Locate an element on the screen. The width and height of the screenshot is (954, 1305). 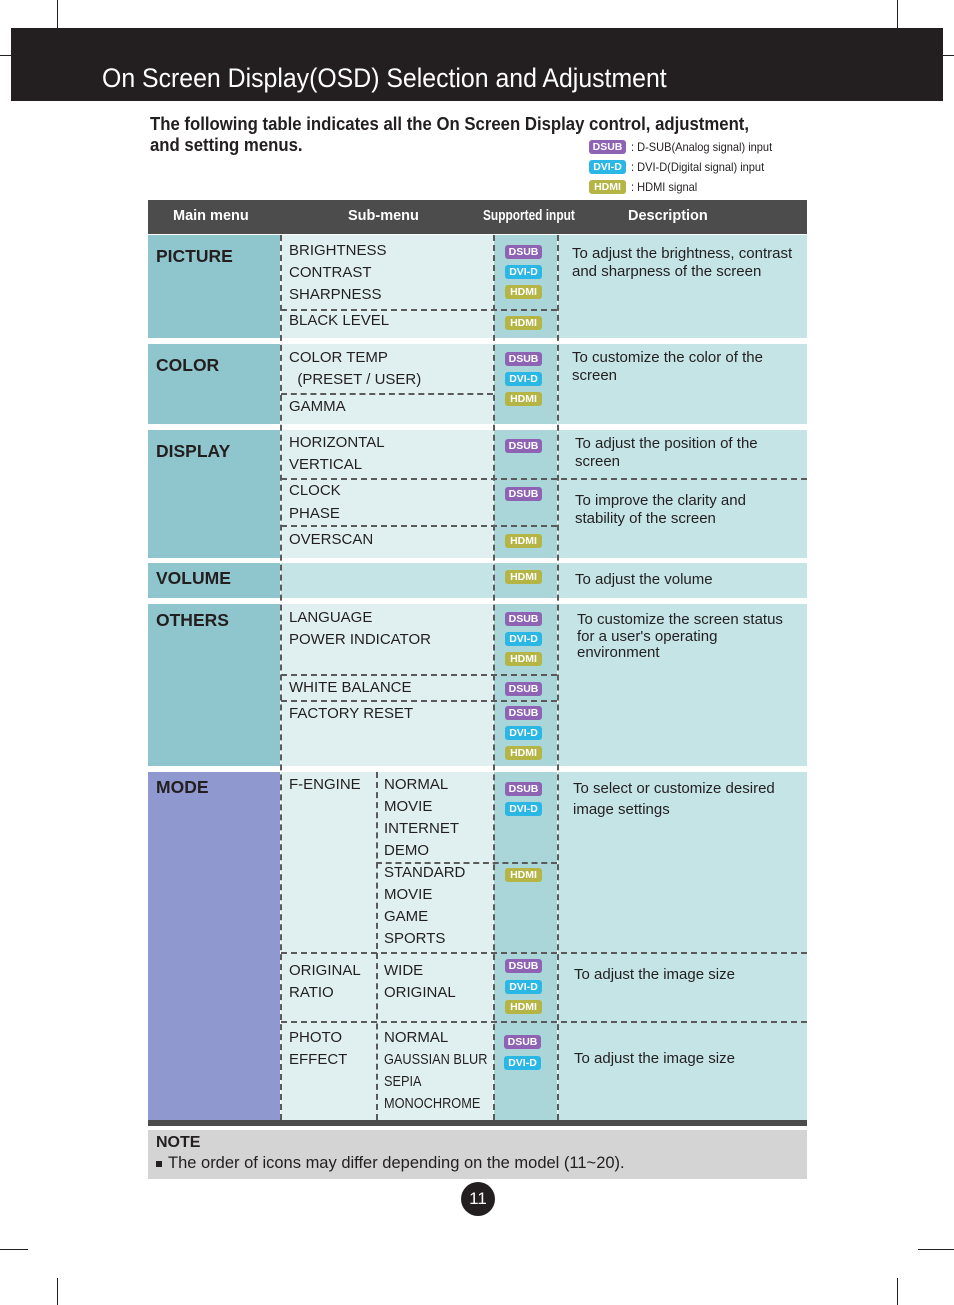
header-sub-menu: Sub-menu is located at coordinates (383, 216).